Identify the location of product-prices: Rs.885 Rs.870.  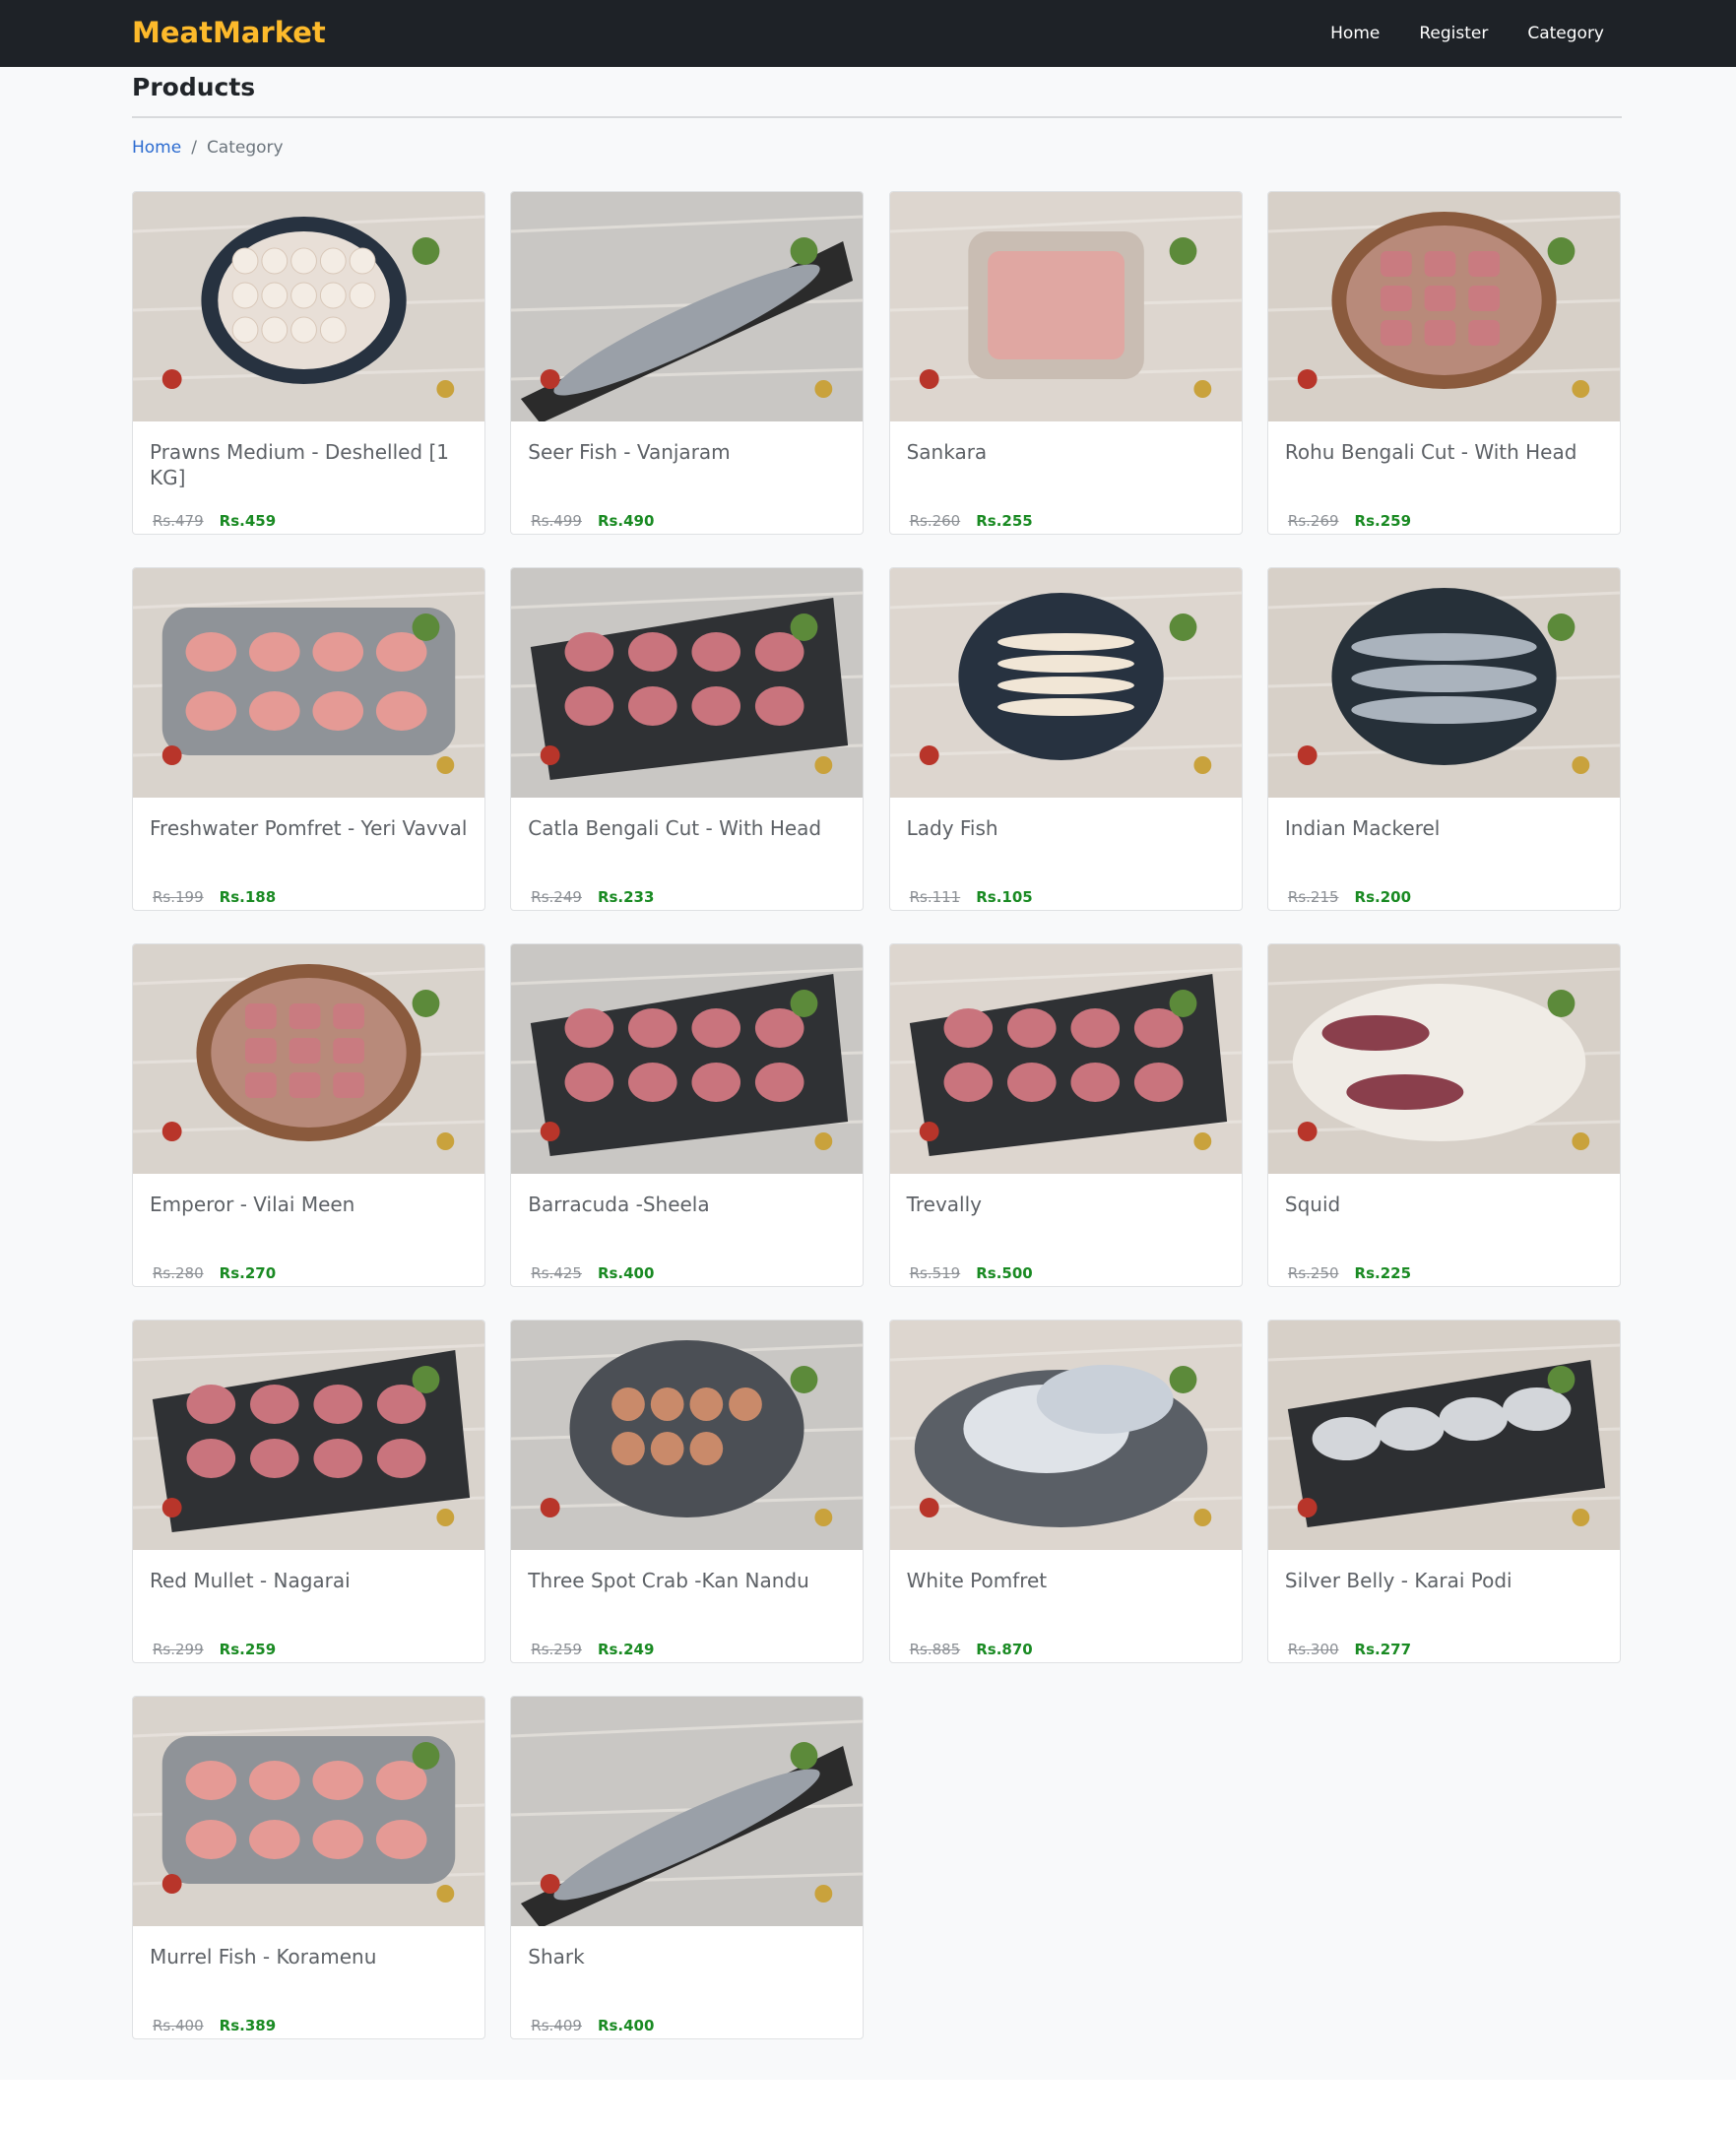
(971, 1649).